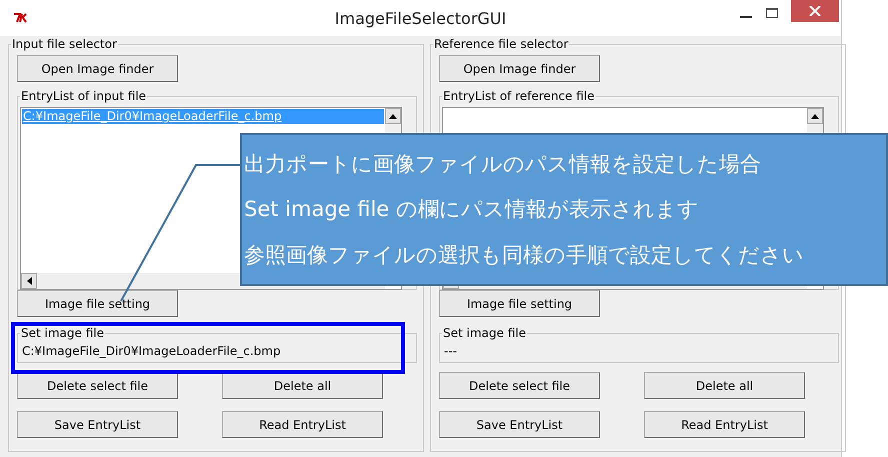 This screenshot has width=888, height=457. I want to click on file-path: ---, so click(450, 351).